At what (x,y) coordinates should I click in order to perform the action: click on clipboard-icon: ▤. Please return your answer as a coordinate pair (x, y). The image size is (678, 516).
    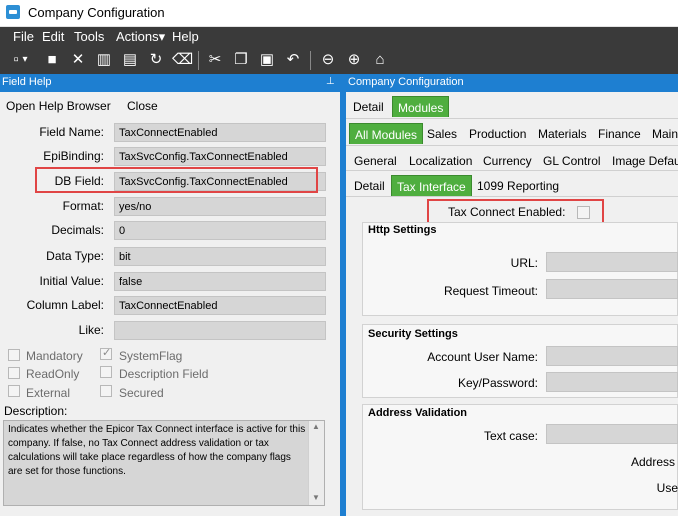
    Looking at the image, I should click on (130, 60).